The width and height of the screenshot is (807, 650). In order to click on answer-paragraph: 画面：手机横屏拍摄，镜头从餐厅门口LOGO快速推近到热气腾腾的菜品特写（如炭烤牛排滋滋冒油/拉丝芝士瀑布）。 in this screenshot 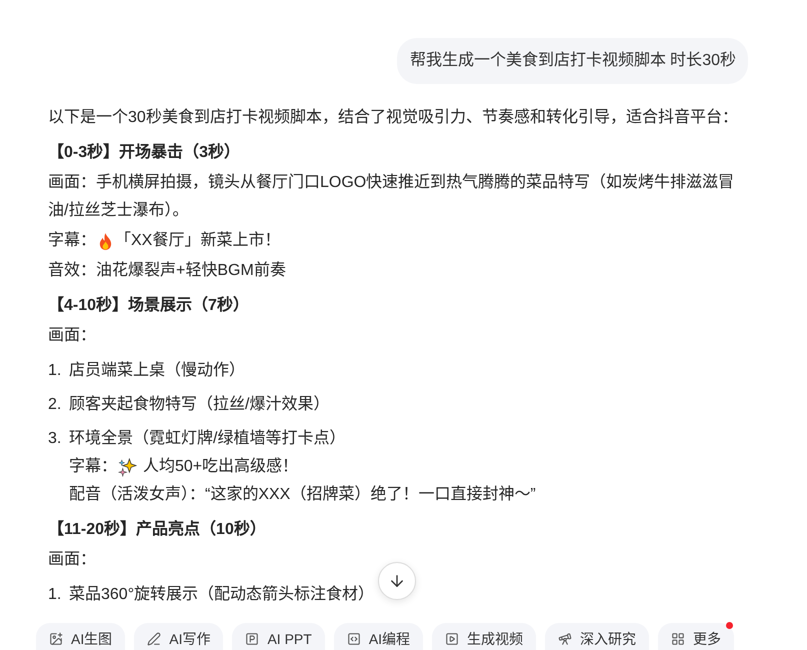, I will do `click(392, 196)`.